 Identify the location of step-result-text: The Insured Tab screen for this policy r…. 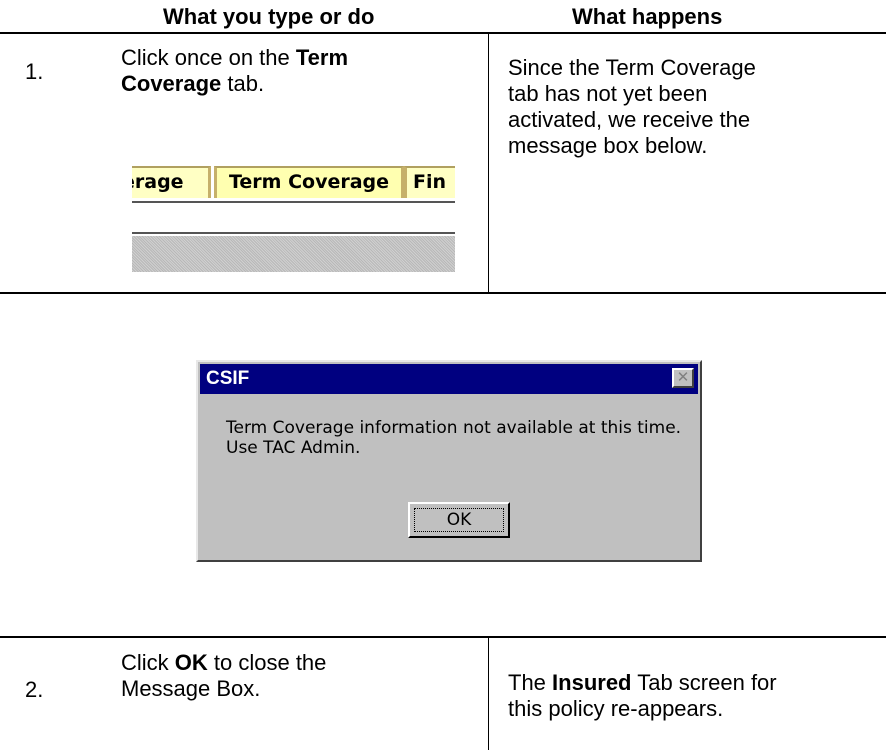
(642, 695).